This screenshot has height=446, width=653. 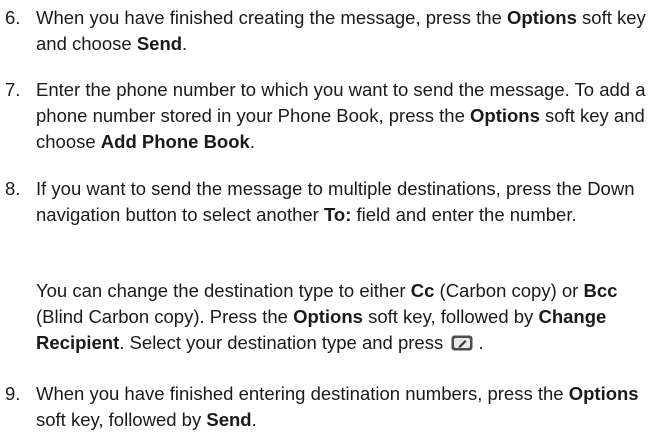 What do you see at coordinates (462, 343) in the screenshot?
I see `ok-key-icon` at bounding box center [462, 343].